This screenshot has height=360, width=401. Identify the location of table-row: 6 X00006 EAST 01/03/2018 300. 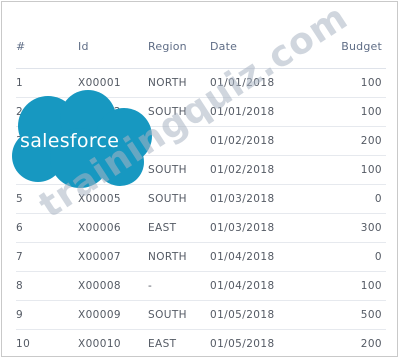
(201, 228).